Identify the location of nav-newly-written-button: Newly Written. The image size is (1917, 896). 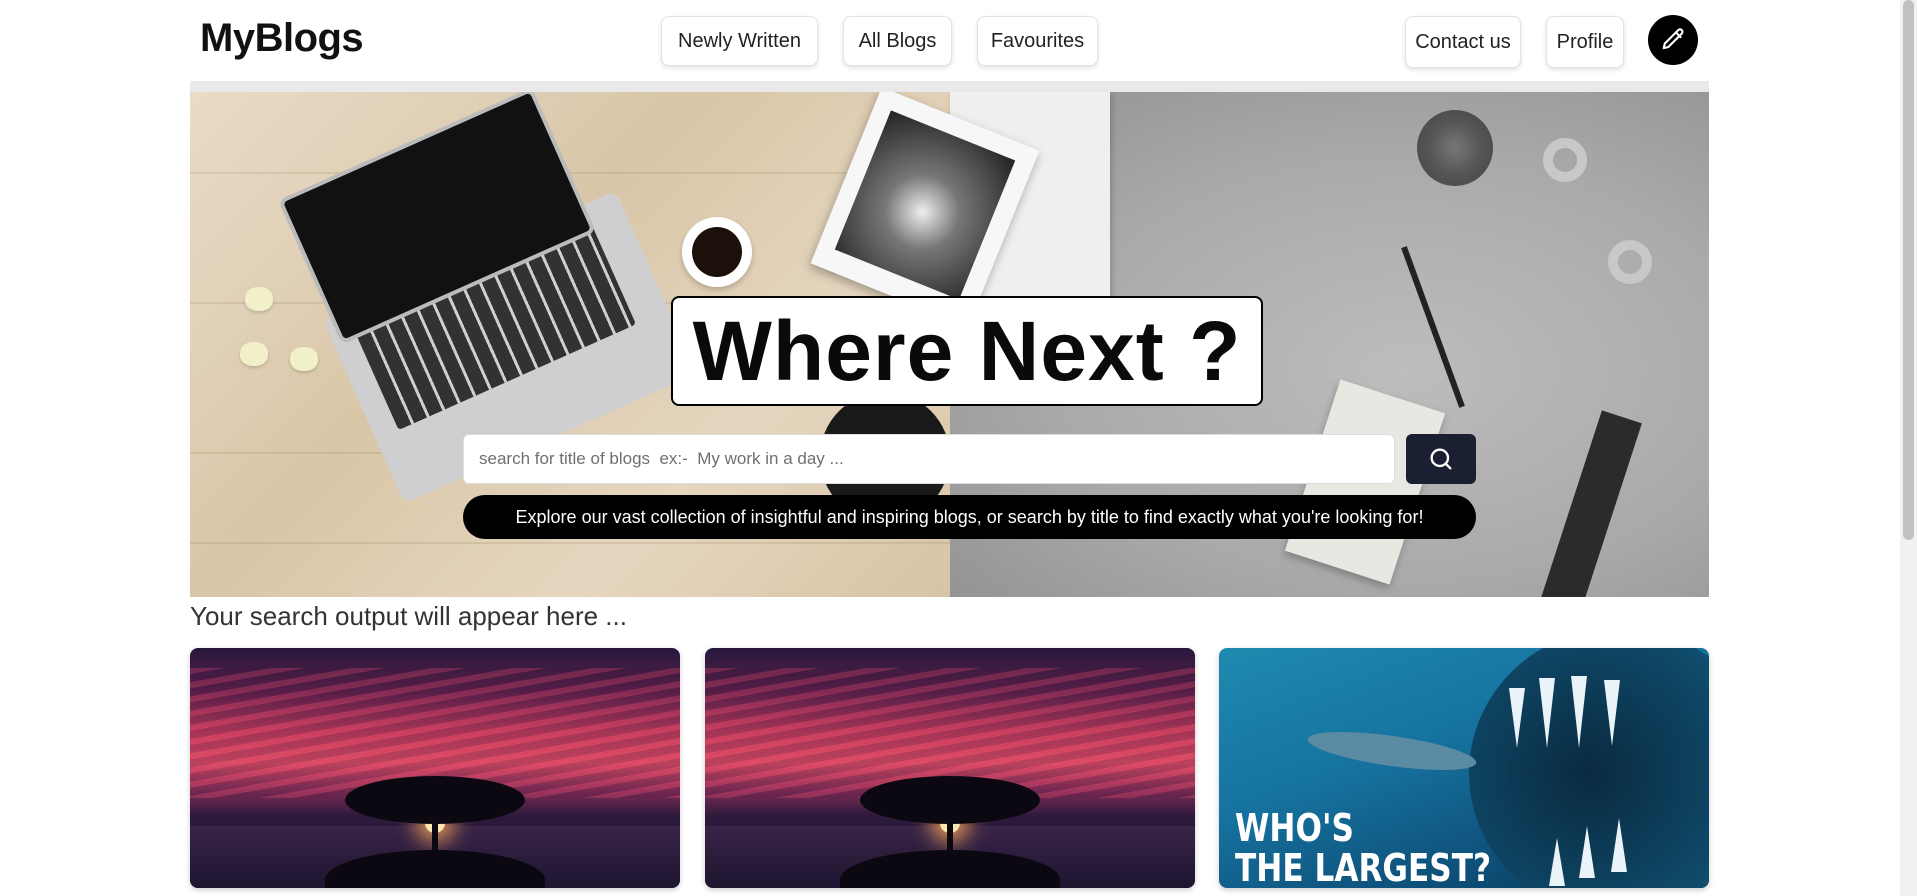
(739, 41).